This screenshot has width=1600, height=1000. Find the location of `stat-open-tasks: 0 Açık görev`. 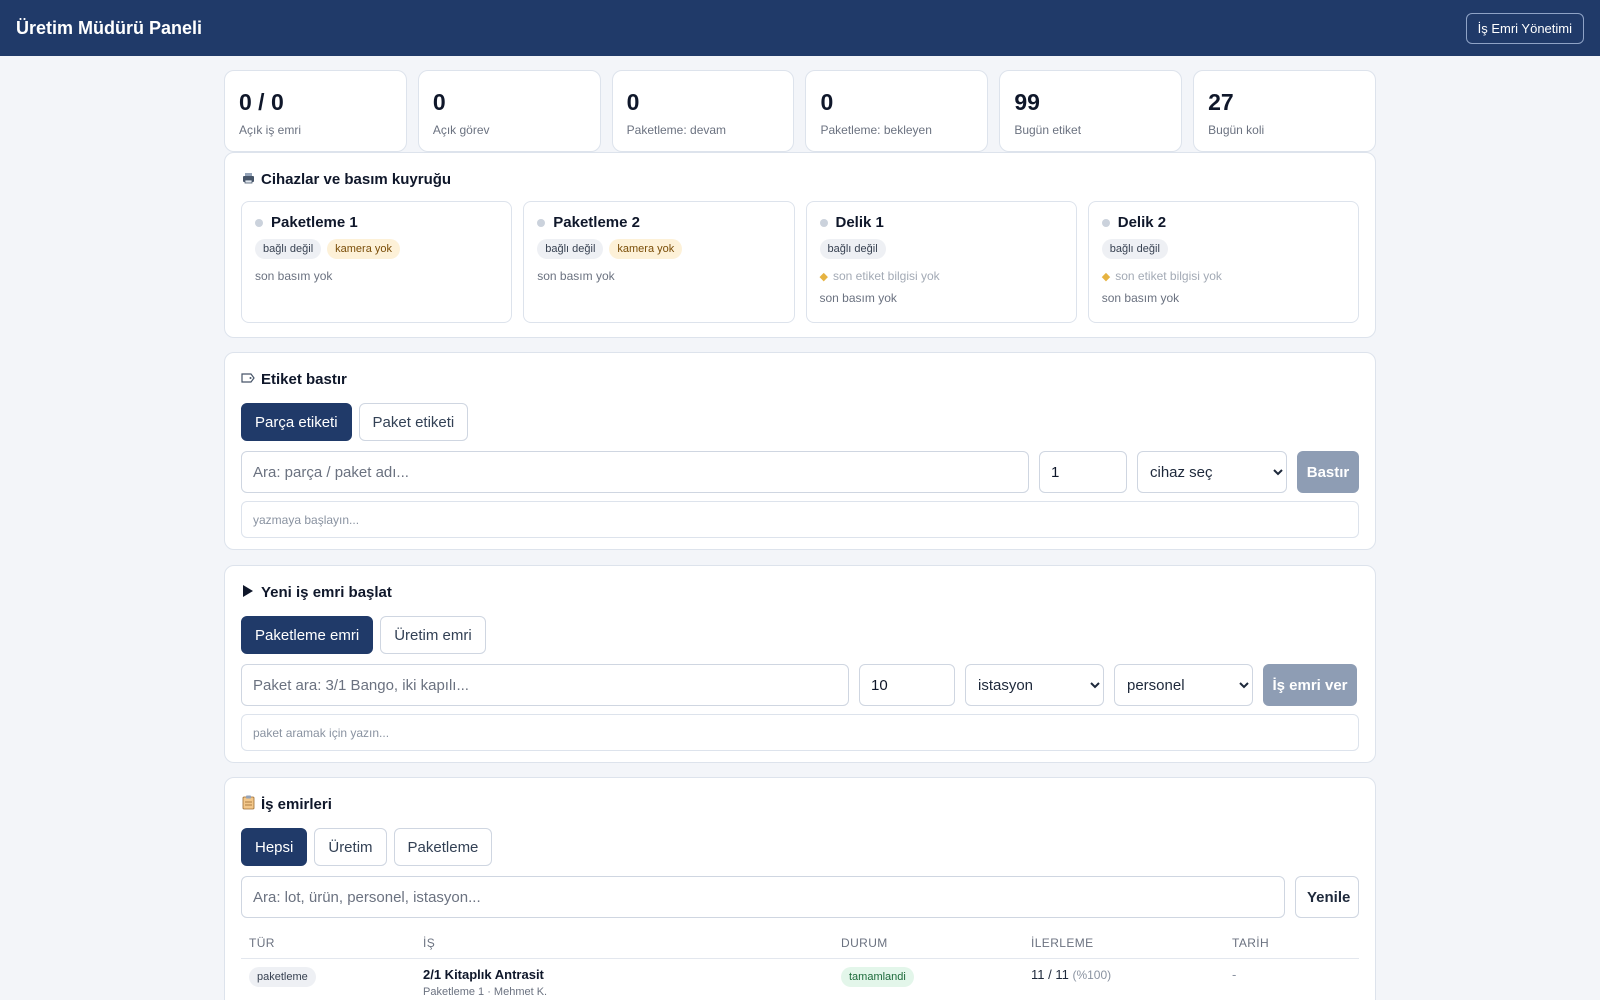

stat-open-tasks: 0 Açık görev is located at coordinates (509, 111).